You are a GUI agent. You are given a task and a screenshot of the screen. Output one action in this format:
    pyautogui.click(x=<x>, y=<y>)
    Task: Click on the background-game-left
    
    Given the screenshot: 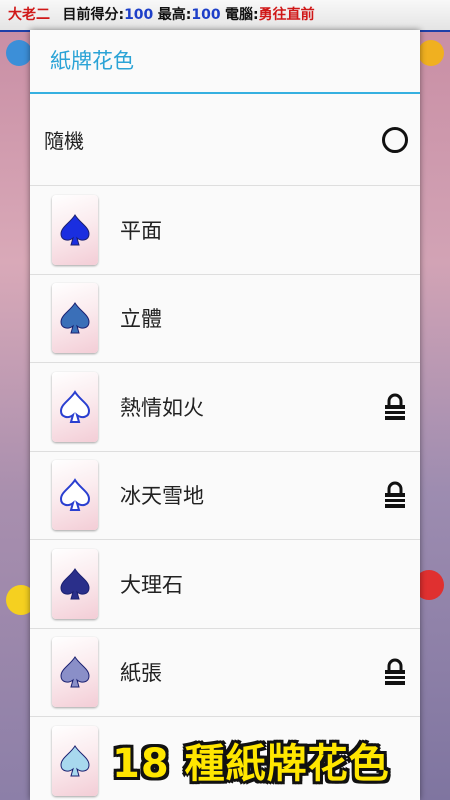 What is the action you would take?
    pyautogui.click(x=15, y=416)
    